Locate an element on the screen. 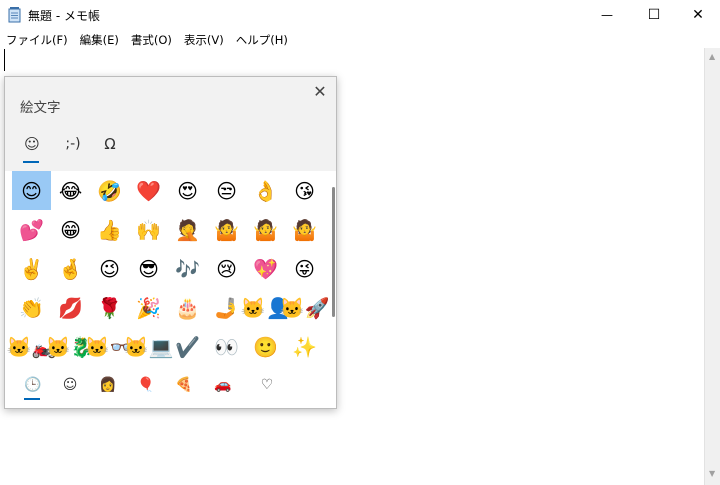  emoji-cell: 😁 is located at coordinates (70, 229).